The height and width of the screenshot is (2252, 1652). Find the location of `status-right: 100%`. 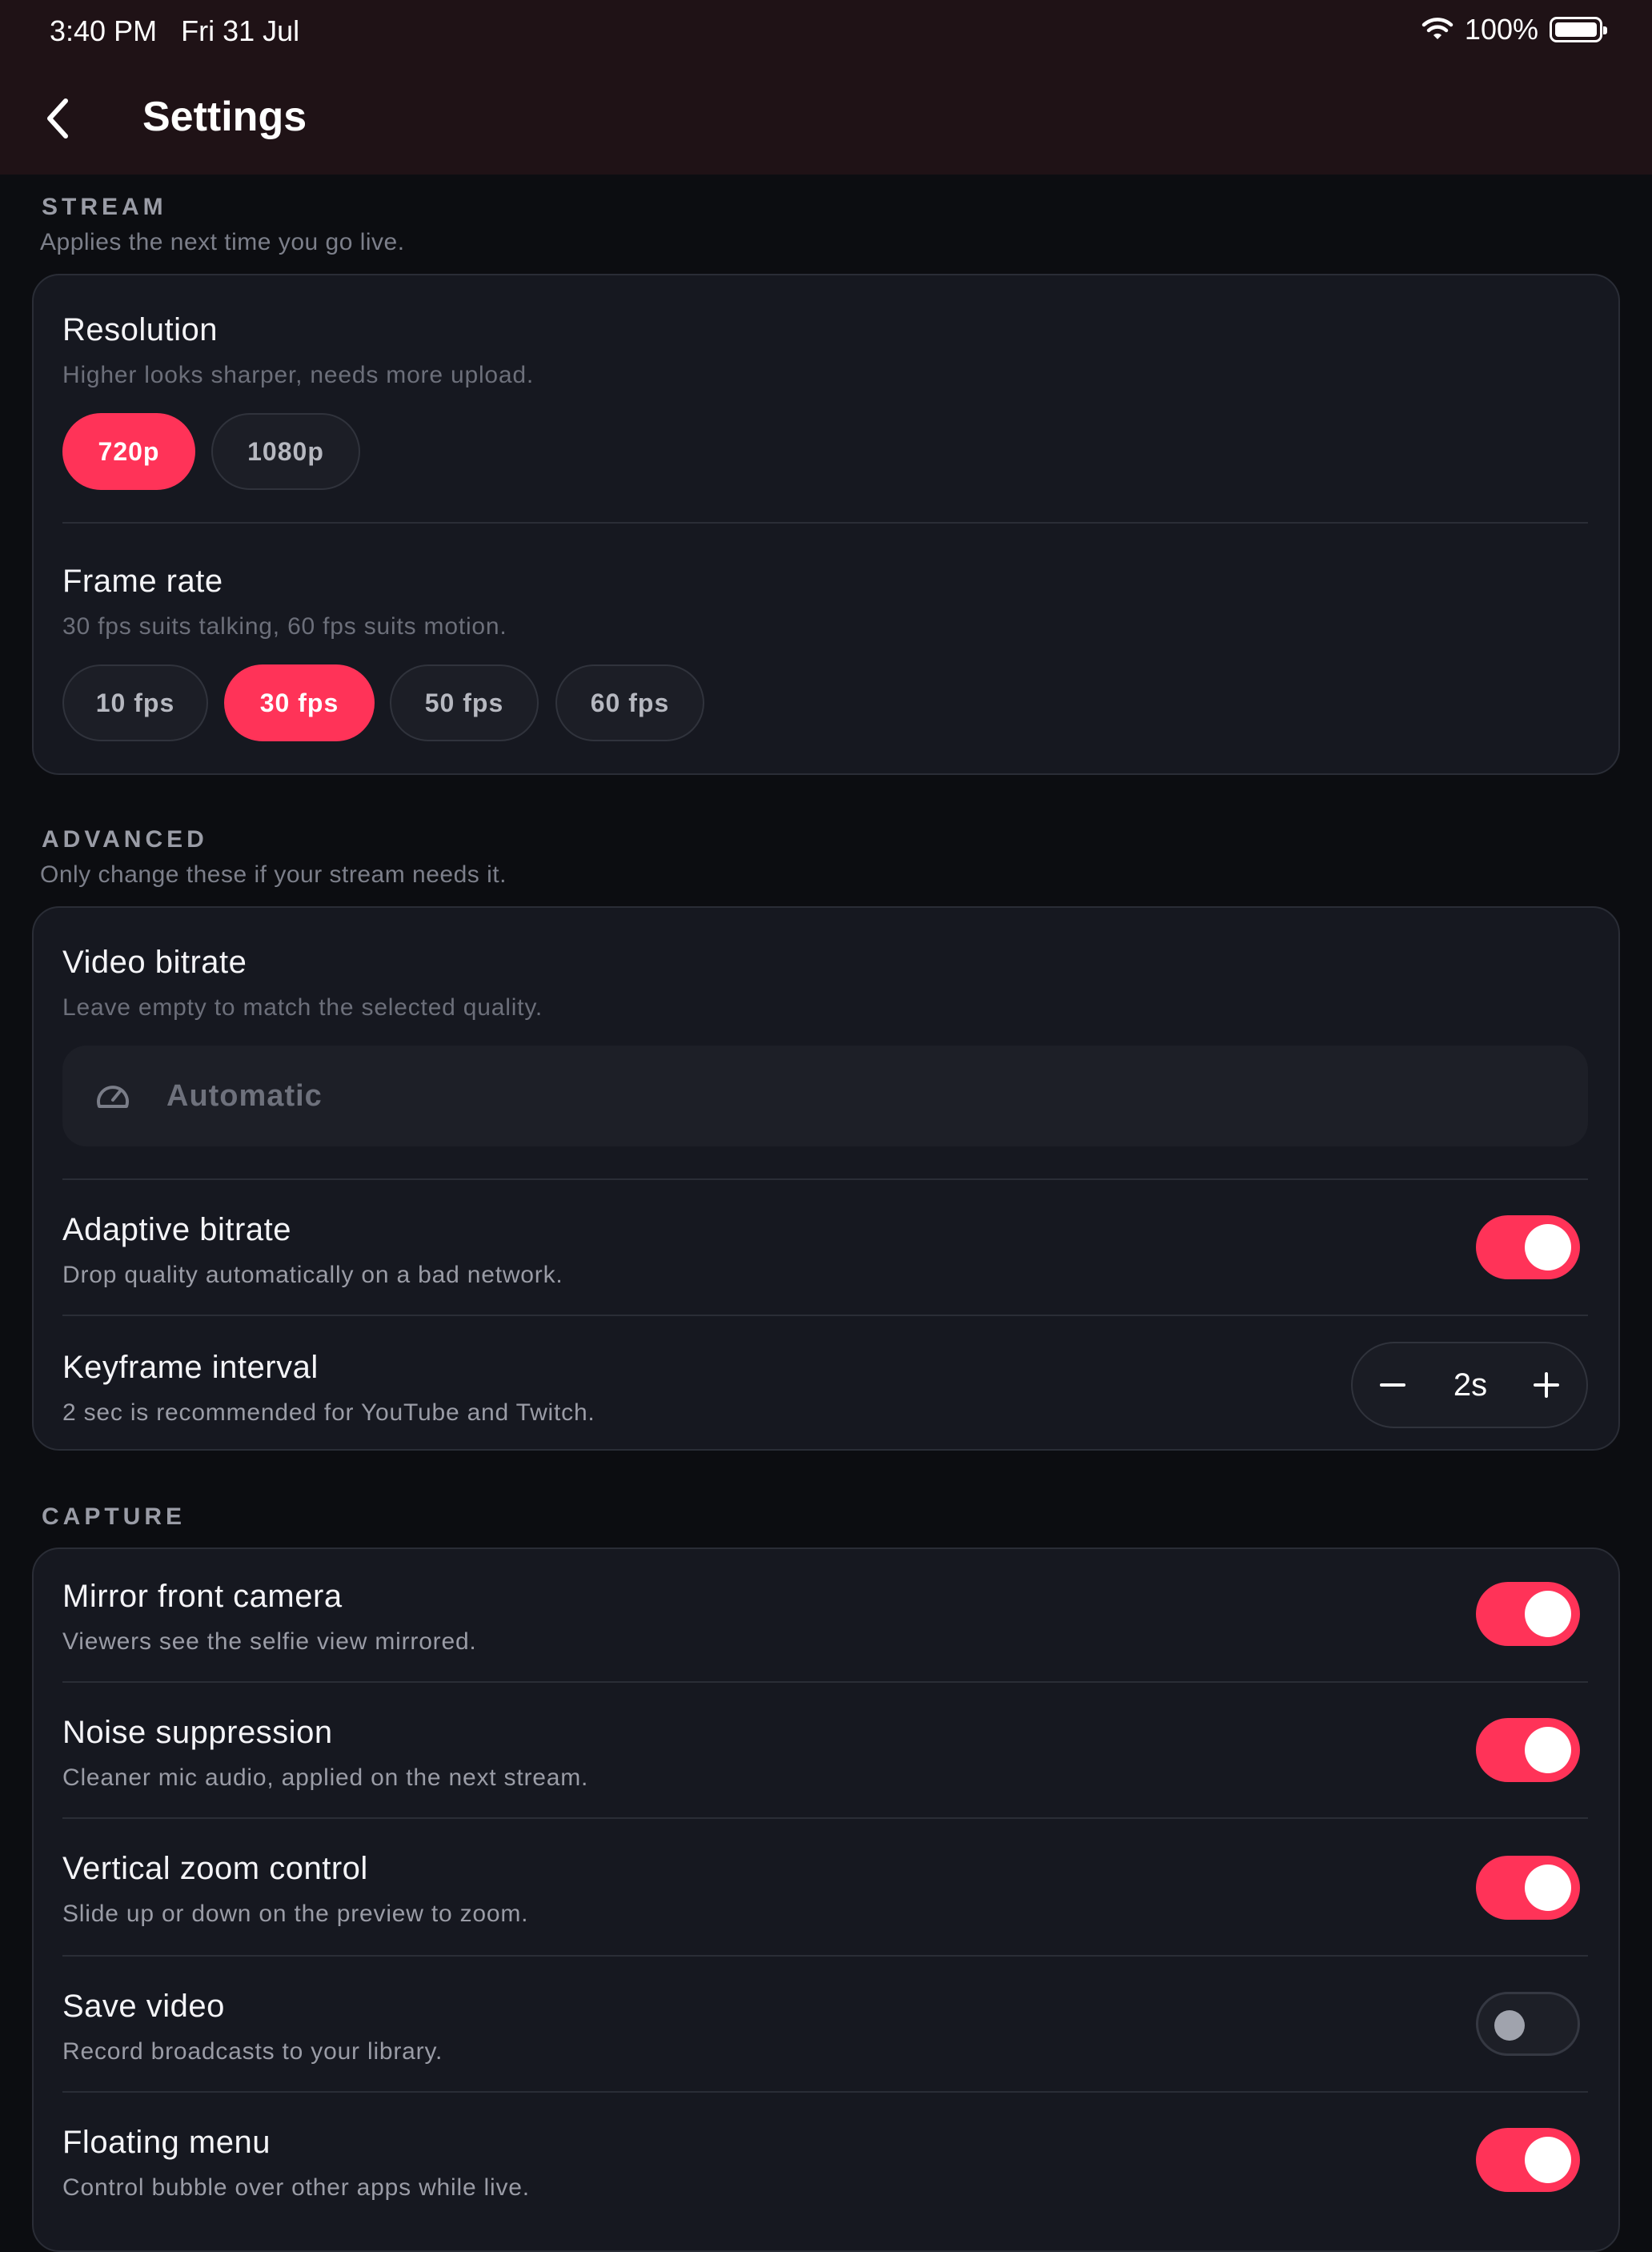

status-right: 100% is located at coordinates (1514, 29).